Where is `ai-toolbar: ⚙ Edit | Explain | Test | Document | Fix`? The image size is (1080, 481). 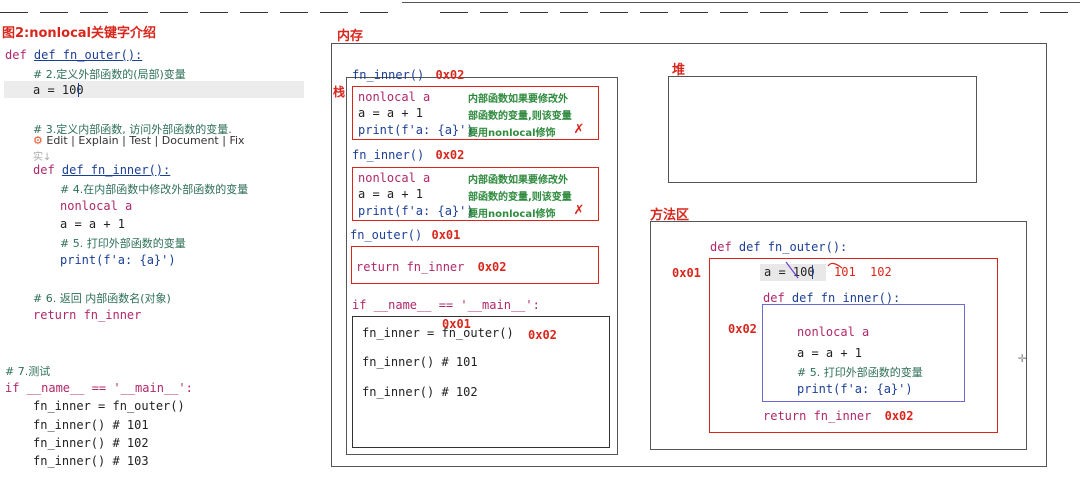 ai-toolbar: ⚙ Edit | Explain | Test | Document | Fix is located at coordinates (139, 140).